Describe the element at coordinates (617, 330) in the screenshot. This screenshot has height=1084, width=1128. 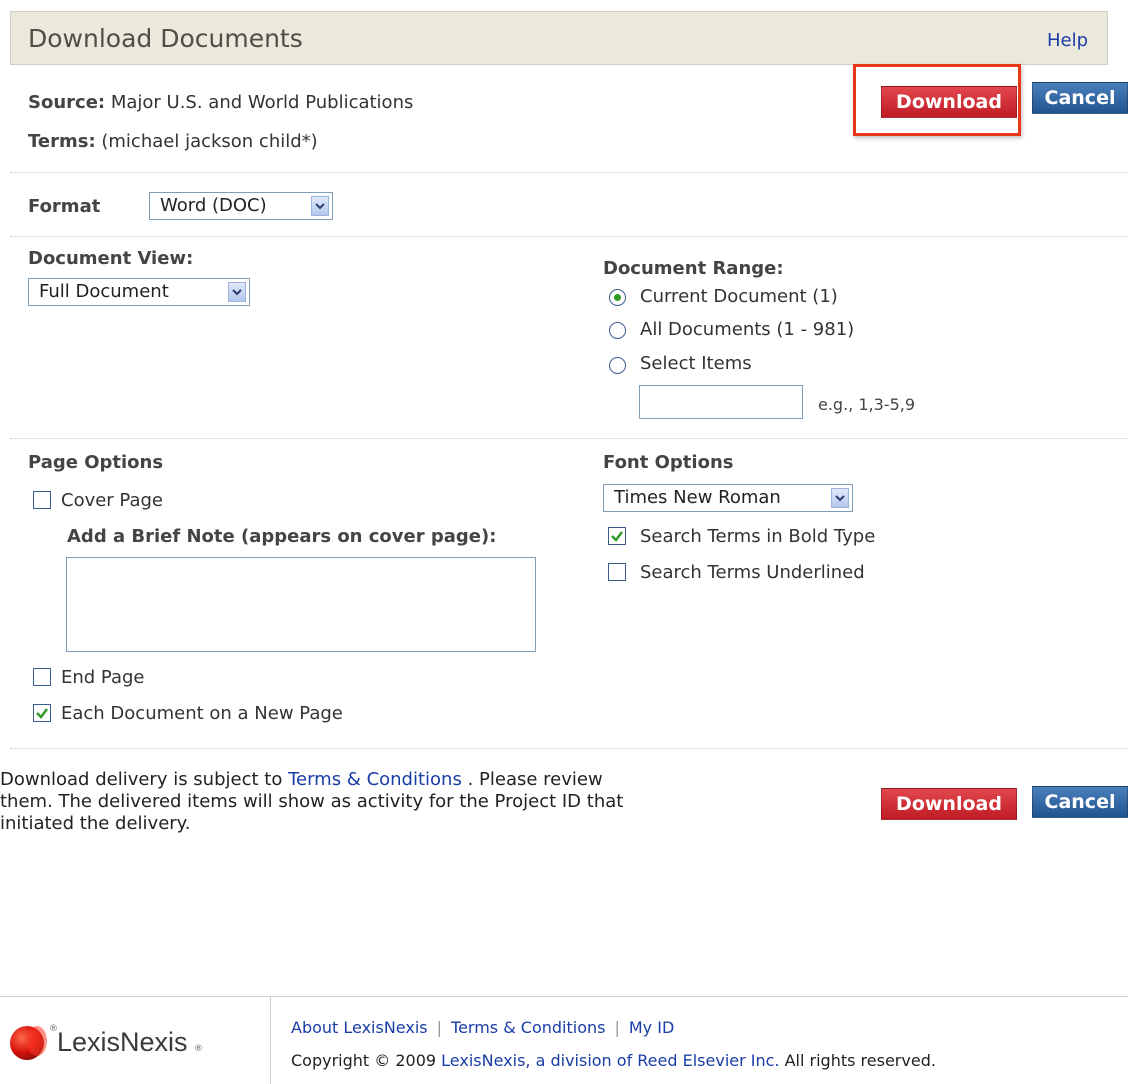
I see `radio-all-documents` at that location.